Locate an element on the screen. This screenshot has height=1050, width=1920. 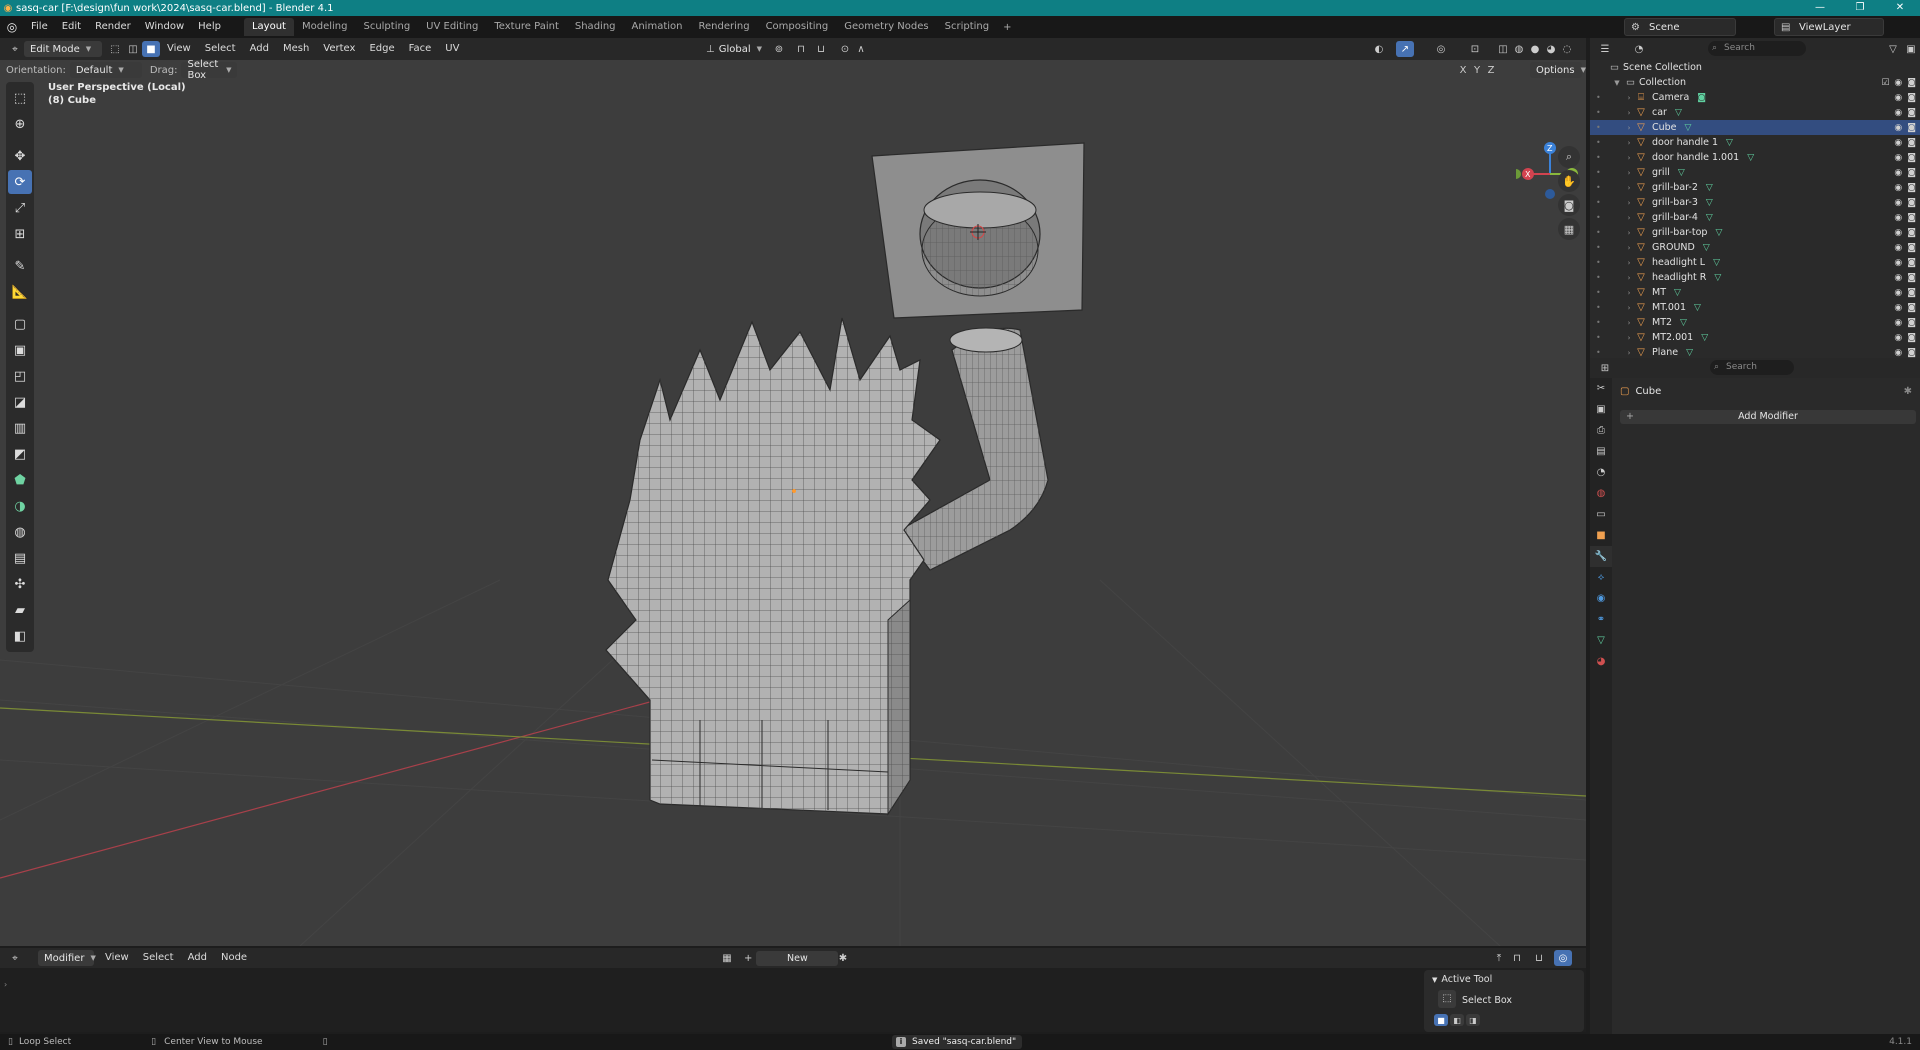
close-button: ✕ is located at coordinates (1900, 8).